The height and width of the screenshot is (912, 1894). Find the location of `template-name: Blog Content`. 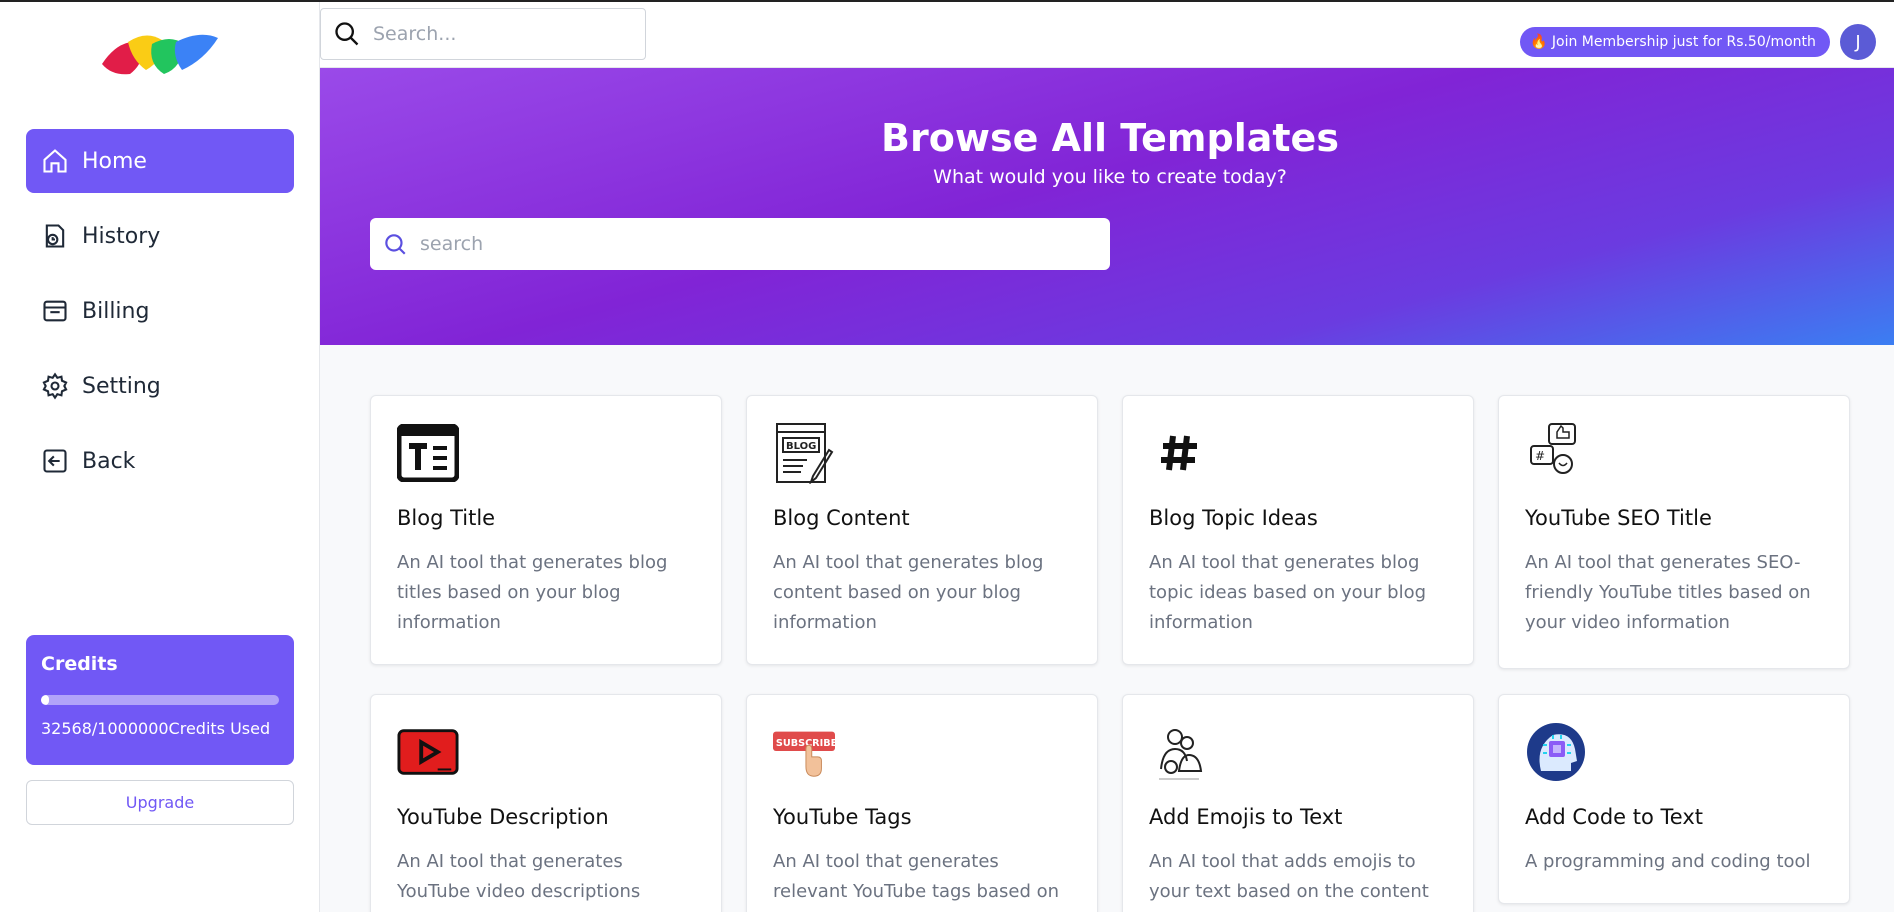

template-name: Blog Content is located at coordinates (841, 518).